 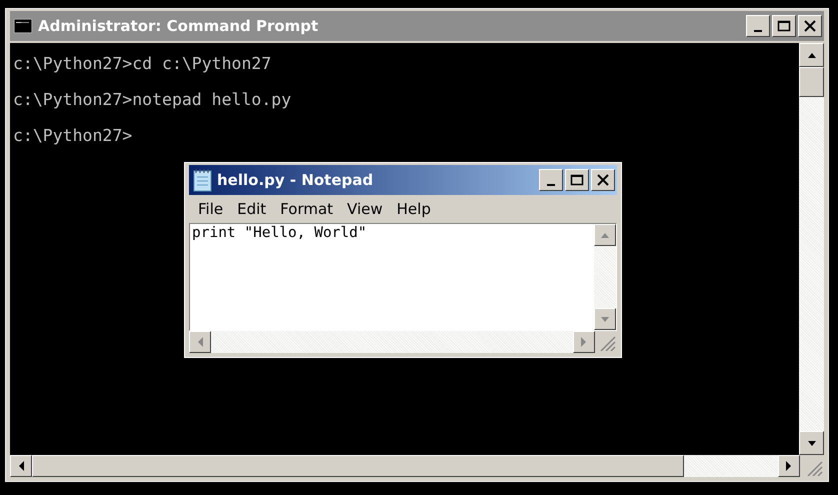 I want to click on editor-text: print "Hello, World", so click(x=279, y=233).